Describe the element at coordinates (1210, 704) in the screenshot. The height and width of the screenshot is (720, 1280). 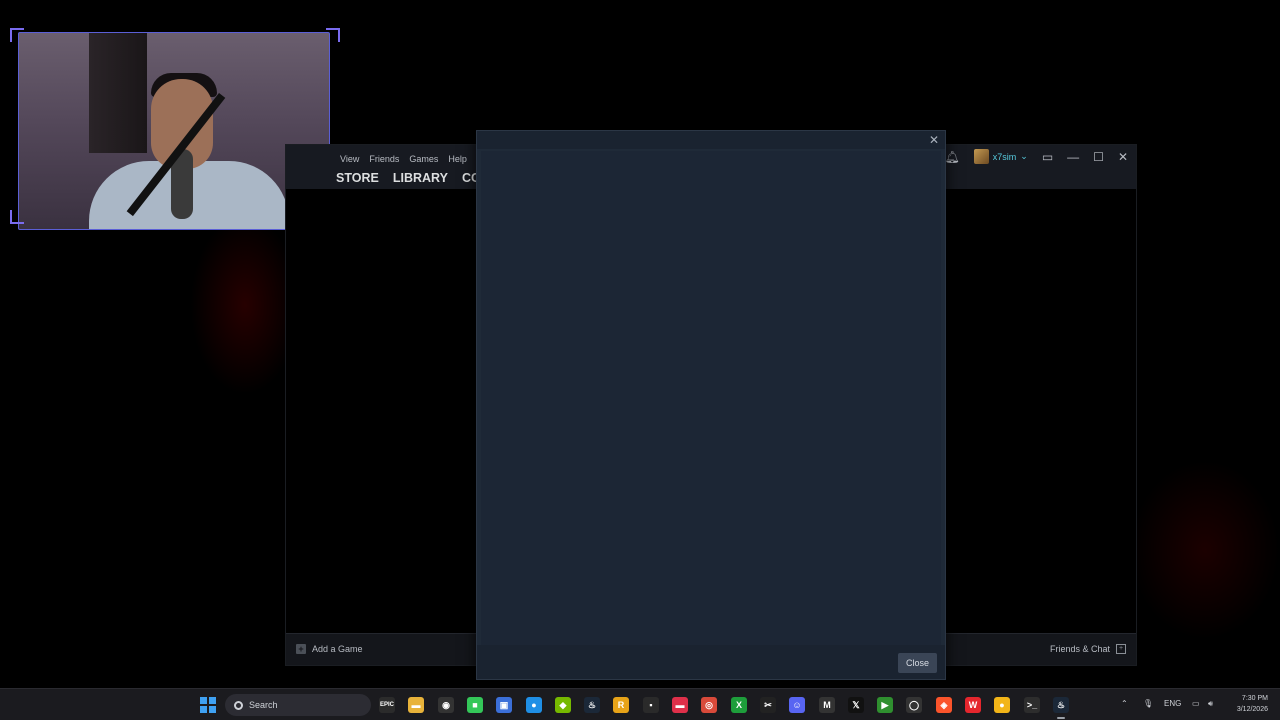
I see `volume-icon: 🔊︎` at that location.